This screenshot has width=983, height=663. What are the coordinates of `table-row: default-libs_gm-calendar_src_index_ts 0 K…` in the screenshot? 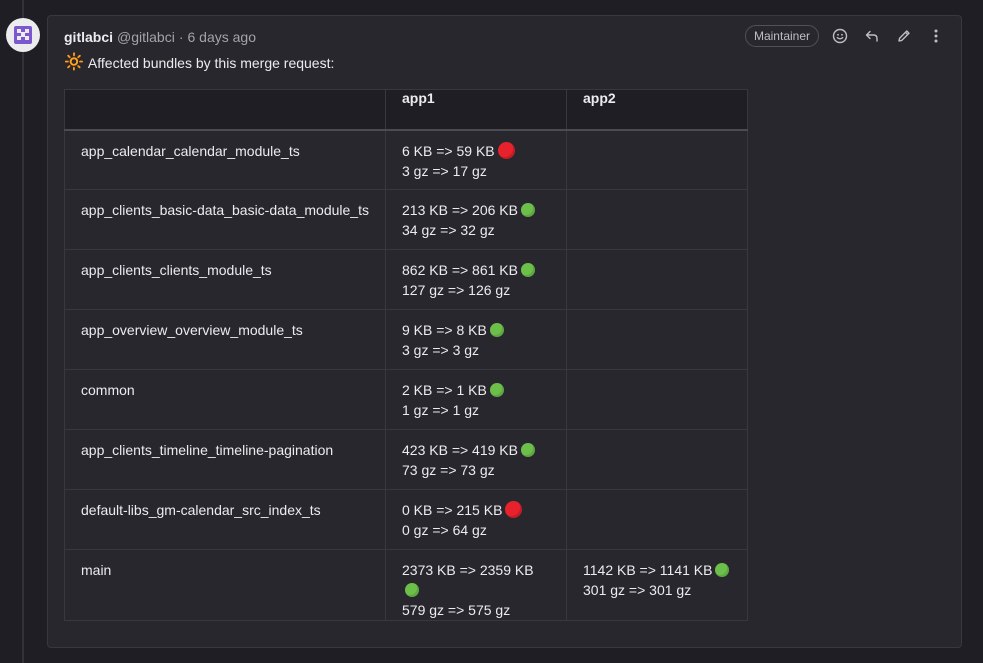 It's located at (406, 519).